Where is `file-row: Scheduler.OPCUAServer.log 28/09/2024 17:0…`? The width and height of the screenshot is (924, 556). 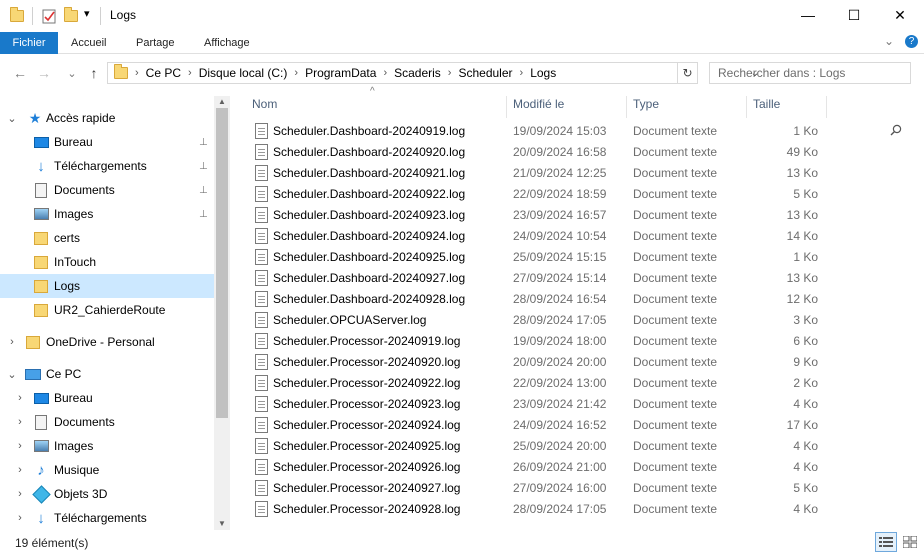 file-row: Scheduler.OPCUAServer.log 28/09/2024 17:0… is located at coordinates (540, 320).